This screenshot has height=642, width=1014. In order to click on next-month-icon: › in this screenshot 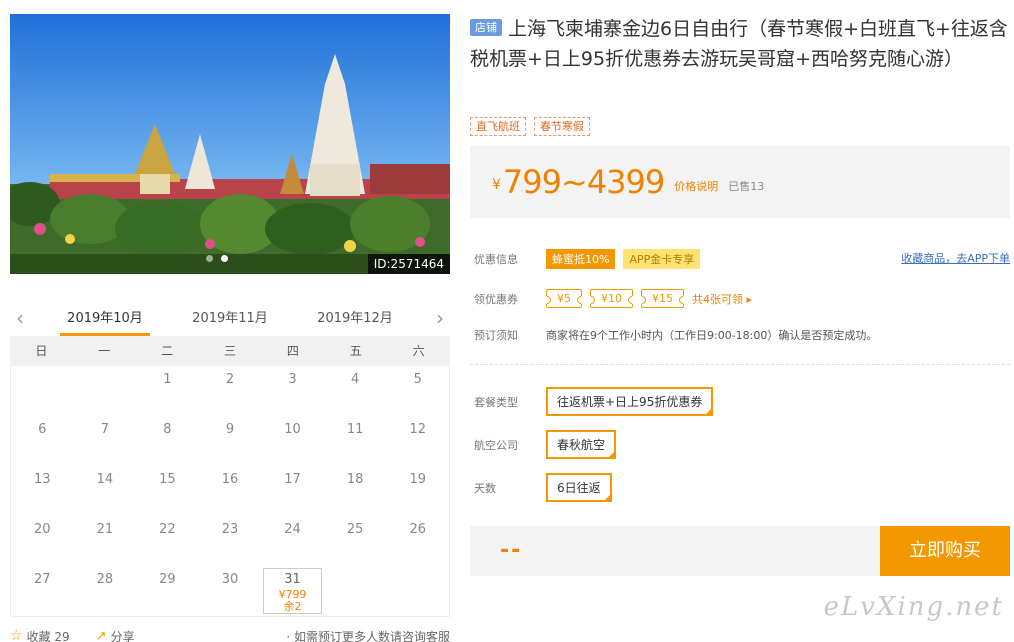, I will do `click(440, 318)`.